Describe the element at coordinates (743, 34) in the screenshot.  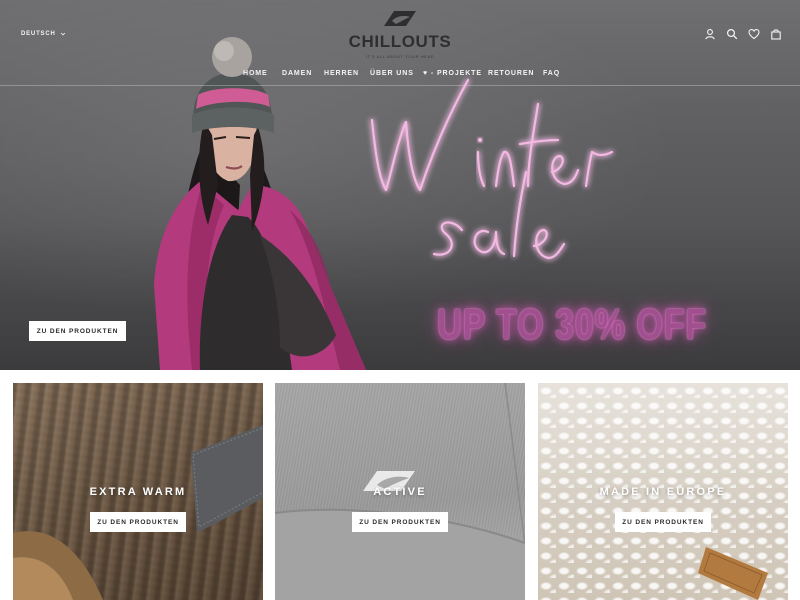
I see `header-icons` at that location.